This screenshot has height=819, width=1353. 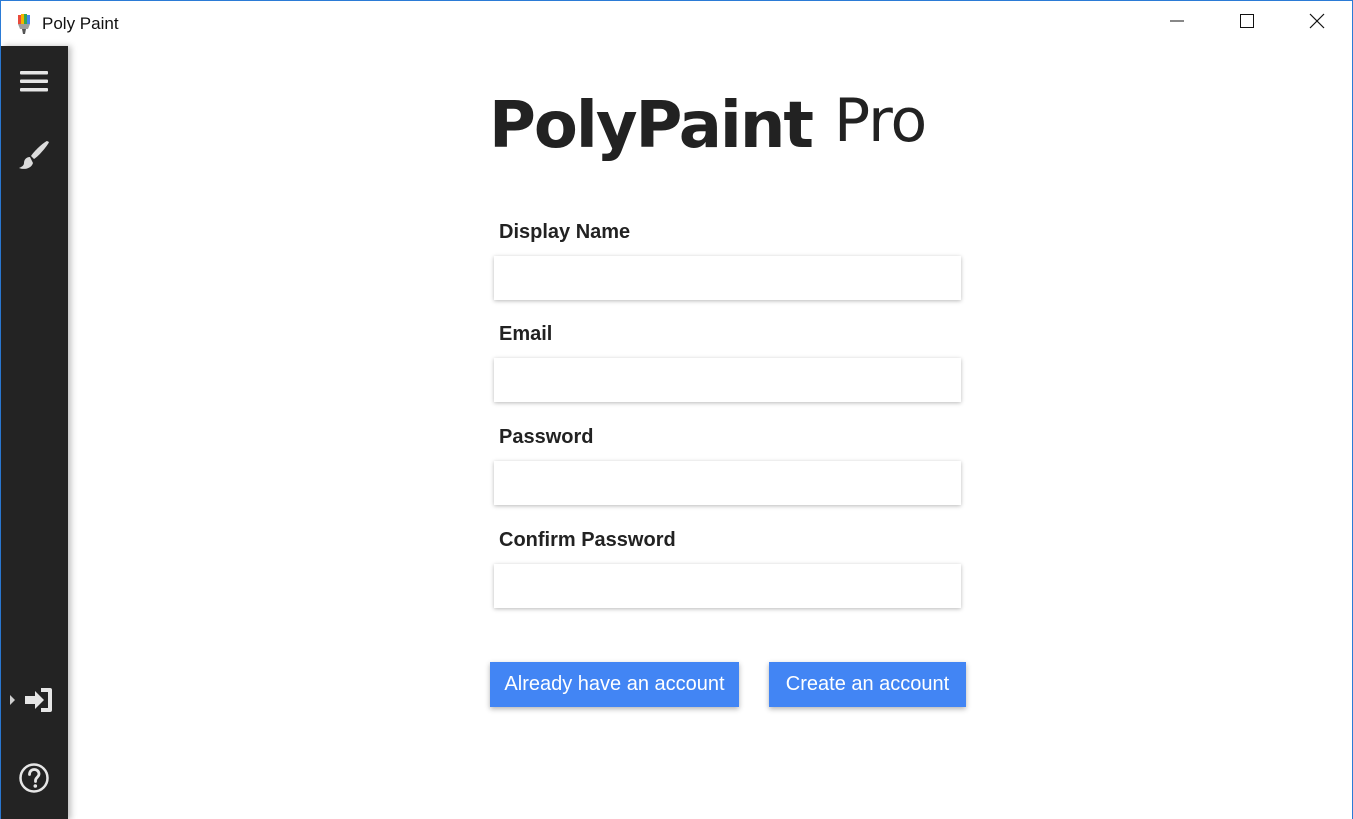 What do you see at coordinates (565, 232) in the screenshot?
I see `display-name-label: Display Name` at bounding box center [565, 232].